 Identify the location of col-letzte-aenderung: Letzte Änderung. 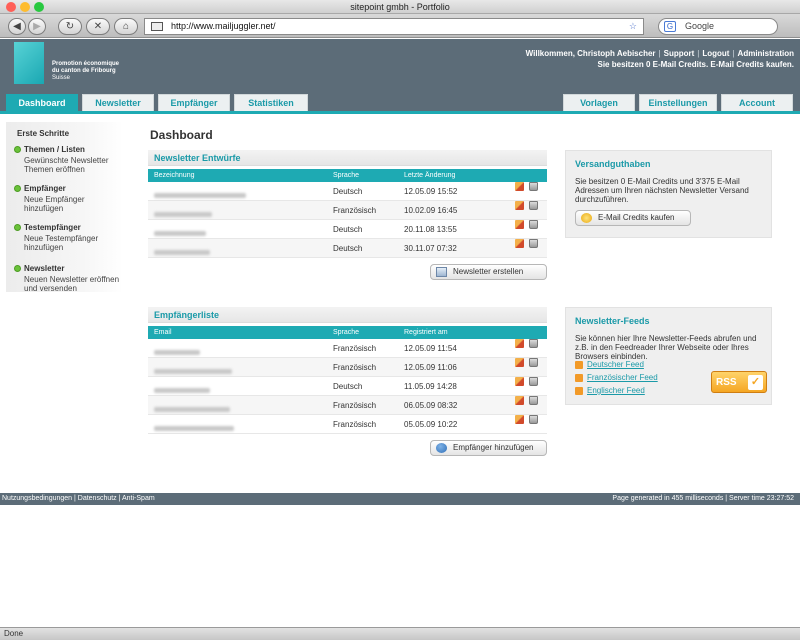
(429, 175).